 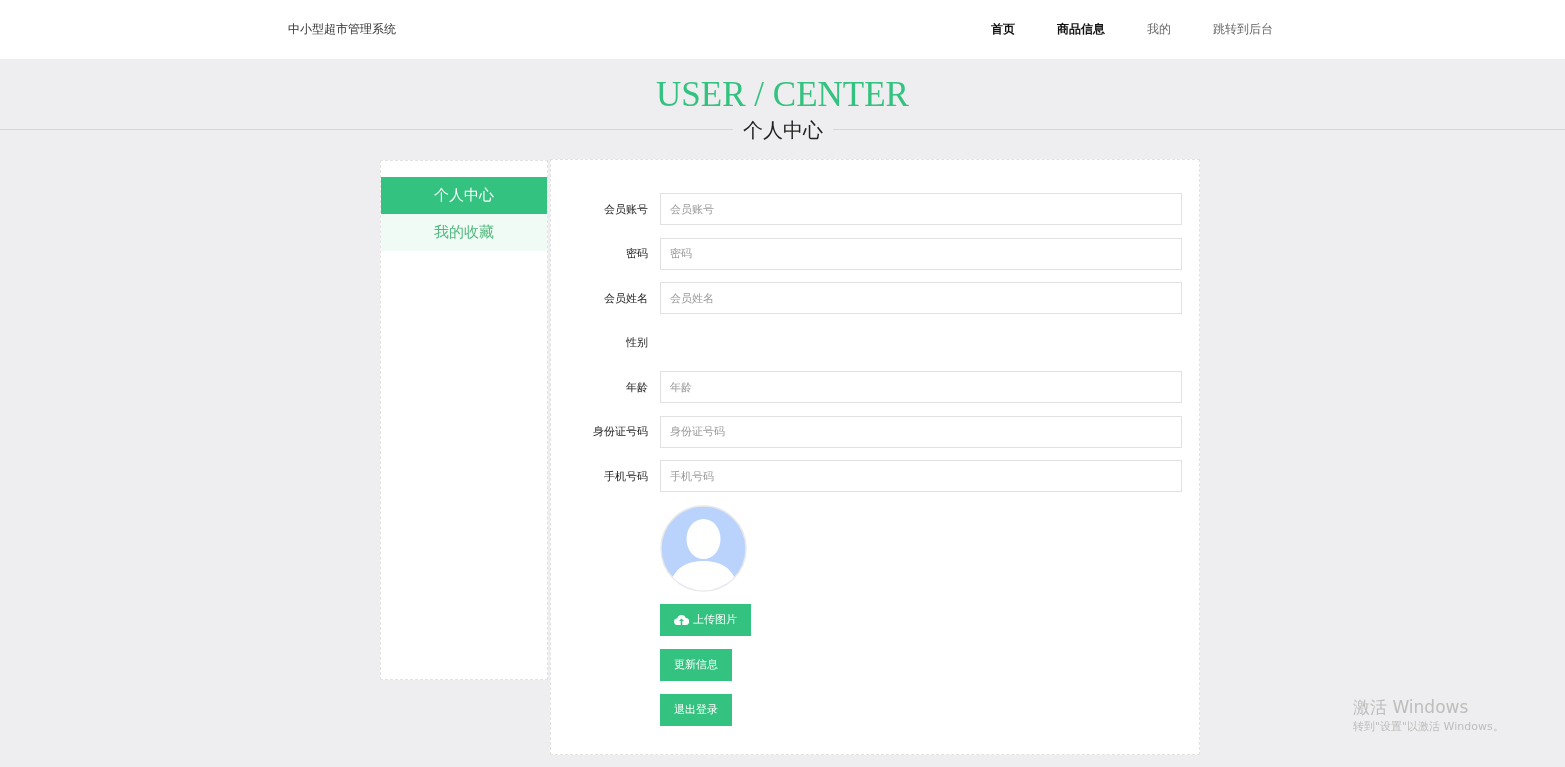 I want to click on input-field: 年龄, so click(x=921, y=387).